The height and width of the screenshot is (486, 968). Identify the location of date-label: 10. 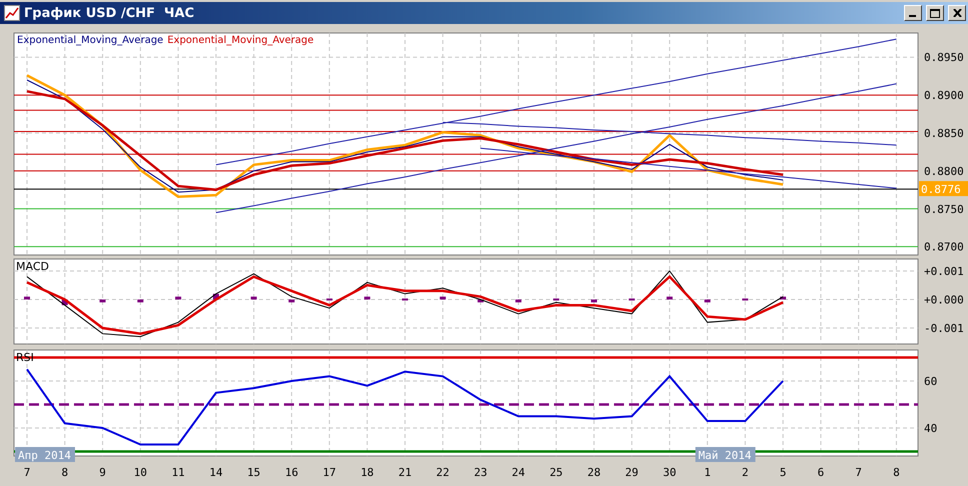
(141, 472).